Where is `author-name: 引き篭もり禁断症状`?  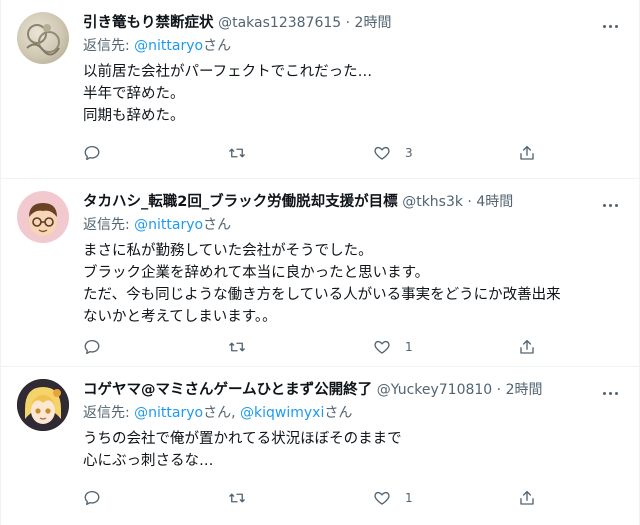
author-name: 引き篭もり禁断症状 is located at coordinates (148, 23).